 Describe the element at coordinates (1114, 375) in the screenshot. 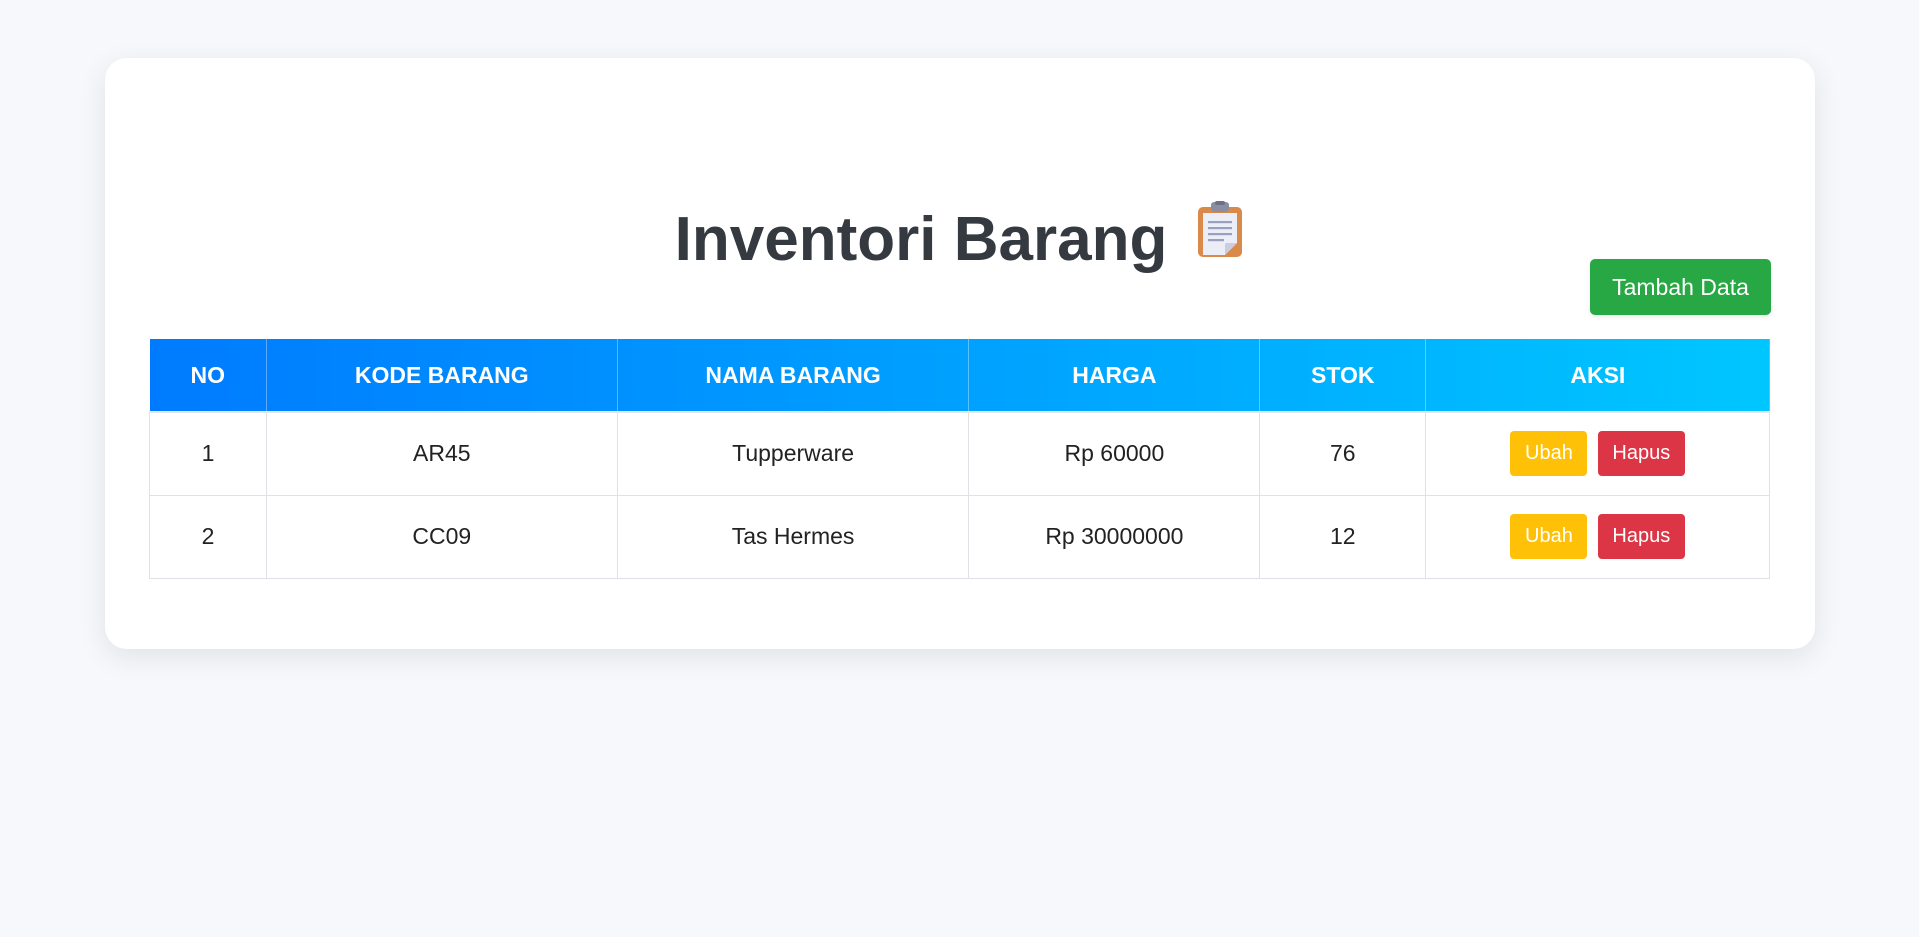

I see `header-harga: HARGA` at that location.